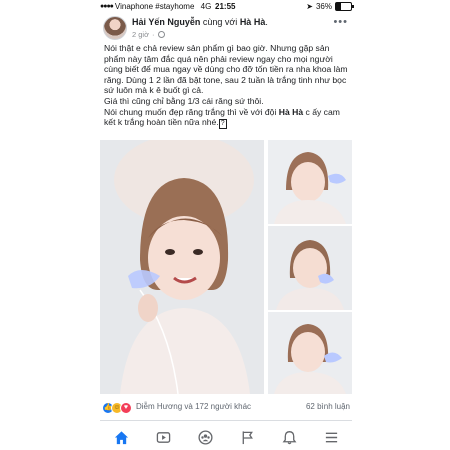 Image resolution: width=450 pixels, height=450 pixels. I want to click on bottom-tab-bar, so click(226, 437).